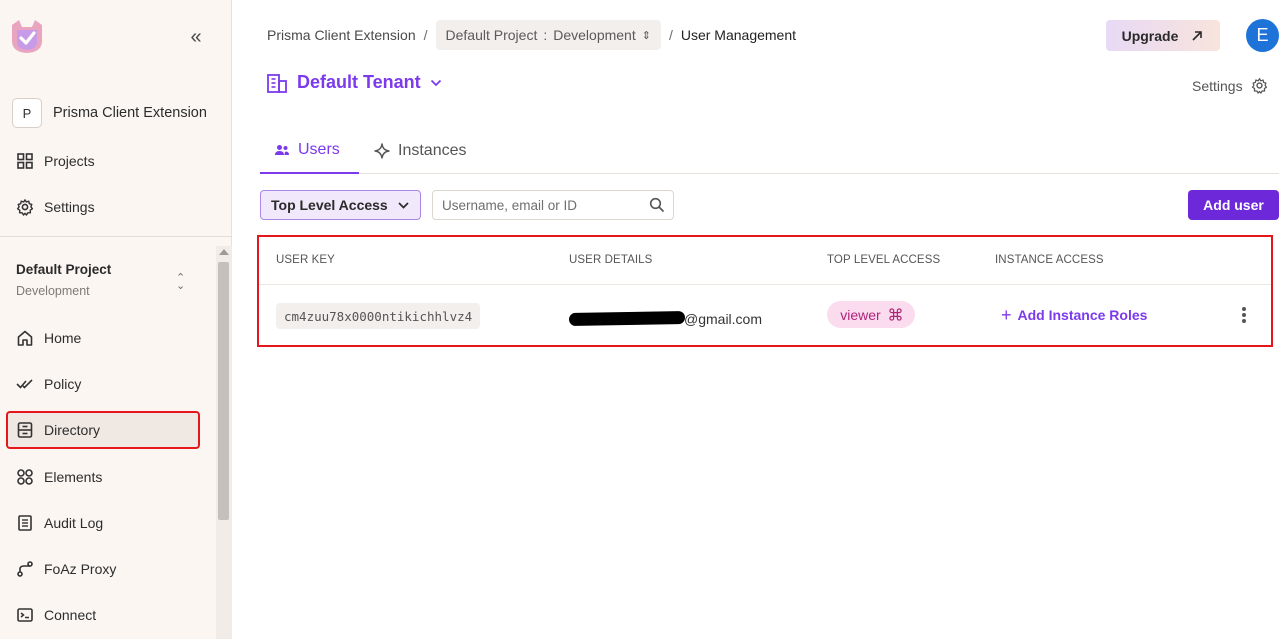  Describe the element at coordinates (25, 523) in the screenshot. I see `list-icon` at that location.